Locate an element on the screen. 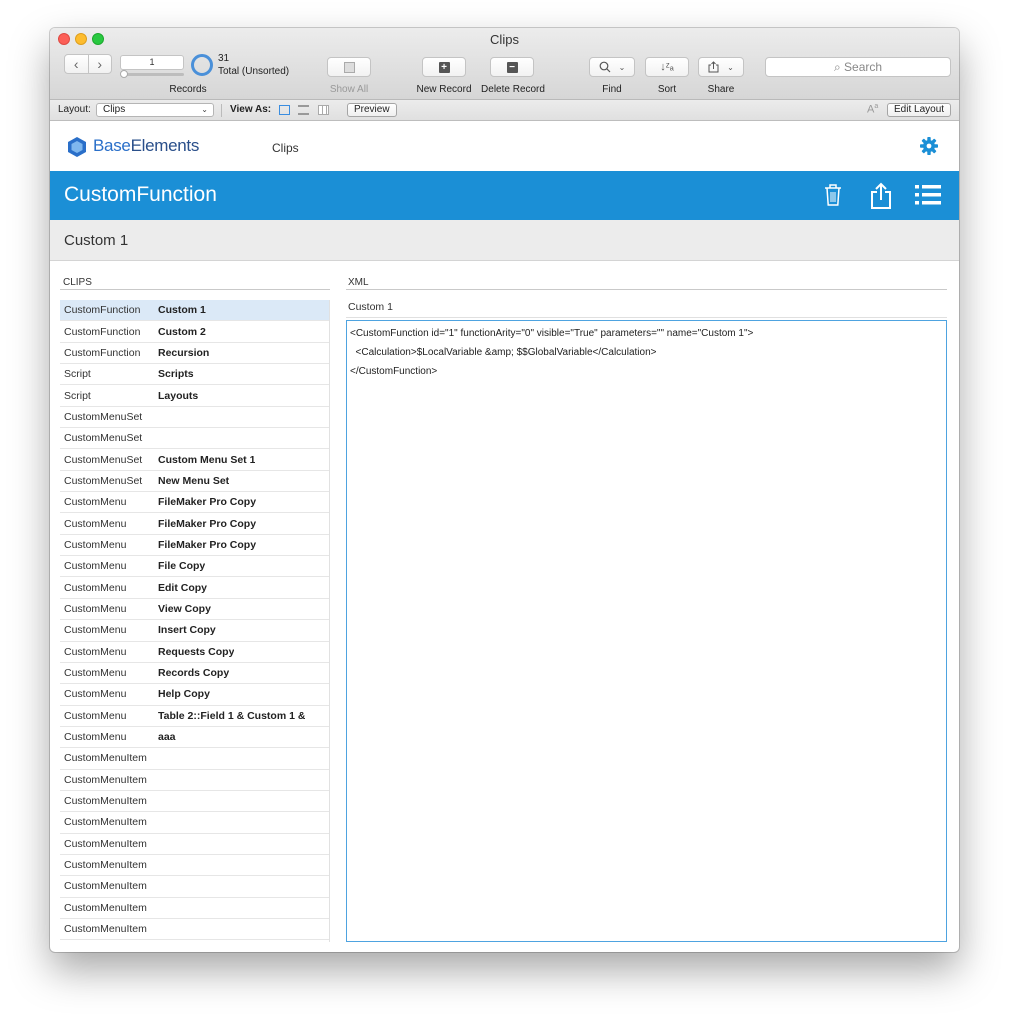  search-field: ⌕ Search is located at coordinates (858, 67).